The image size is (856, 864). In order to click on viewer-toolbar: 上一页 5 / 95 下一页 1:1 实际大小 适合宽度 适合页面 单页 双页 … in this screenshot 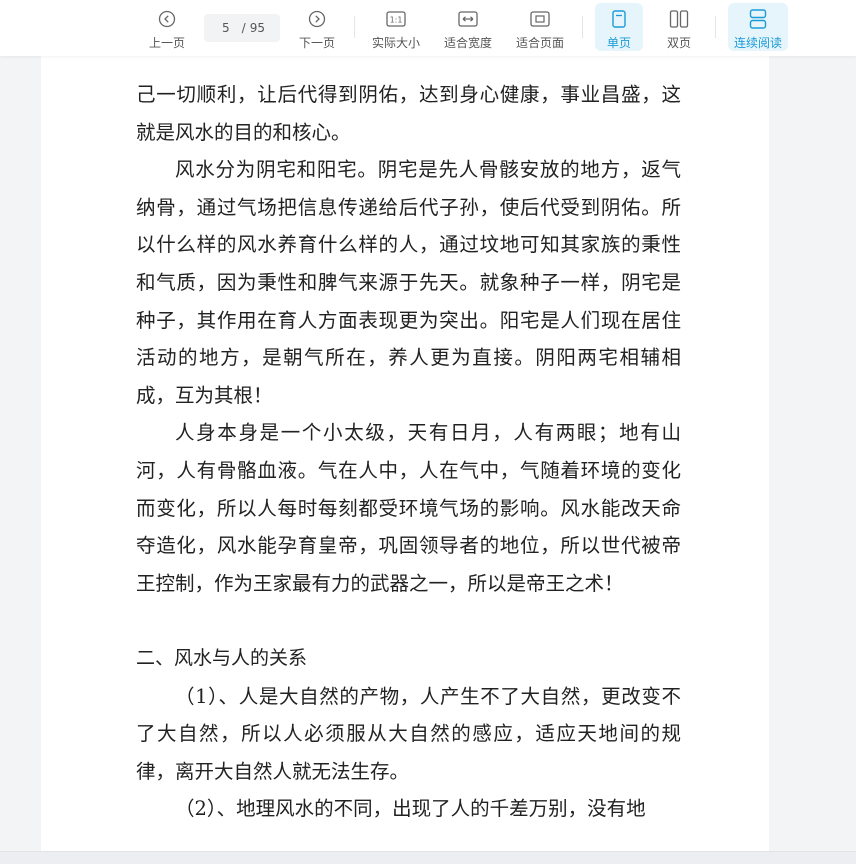, I will do `click(428, 28)`.